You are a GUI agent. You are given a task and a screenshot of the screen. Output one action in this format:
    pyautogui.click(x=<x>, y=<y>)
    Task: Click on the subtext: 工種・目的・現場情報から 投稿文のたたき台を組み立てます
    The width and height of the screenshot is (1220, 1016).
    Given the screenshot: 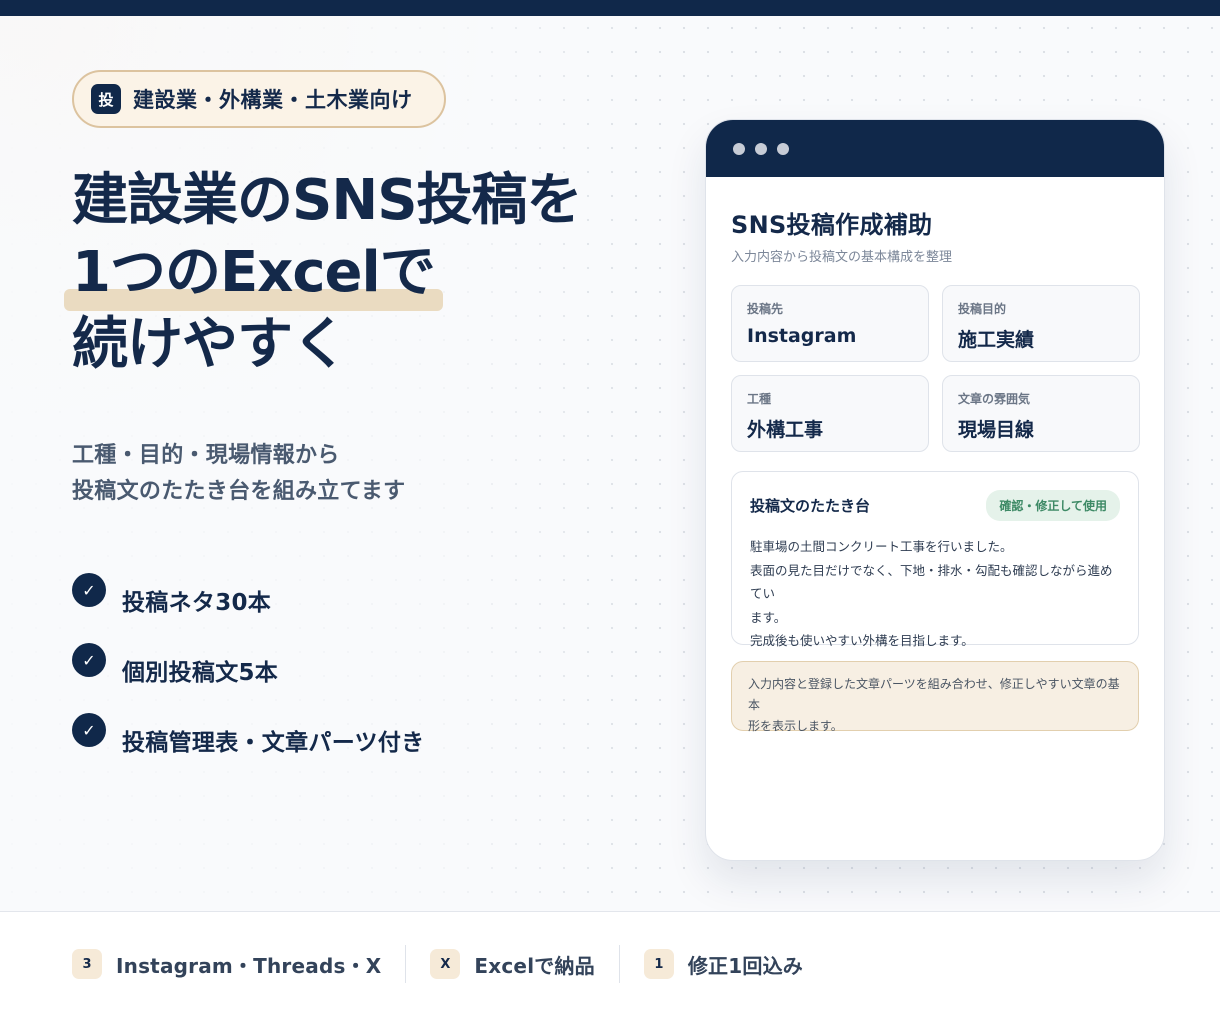 What is the action you would take?
    pyautogui.click(x=322, y=474)
    